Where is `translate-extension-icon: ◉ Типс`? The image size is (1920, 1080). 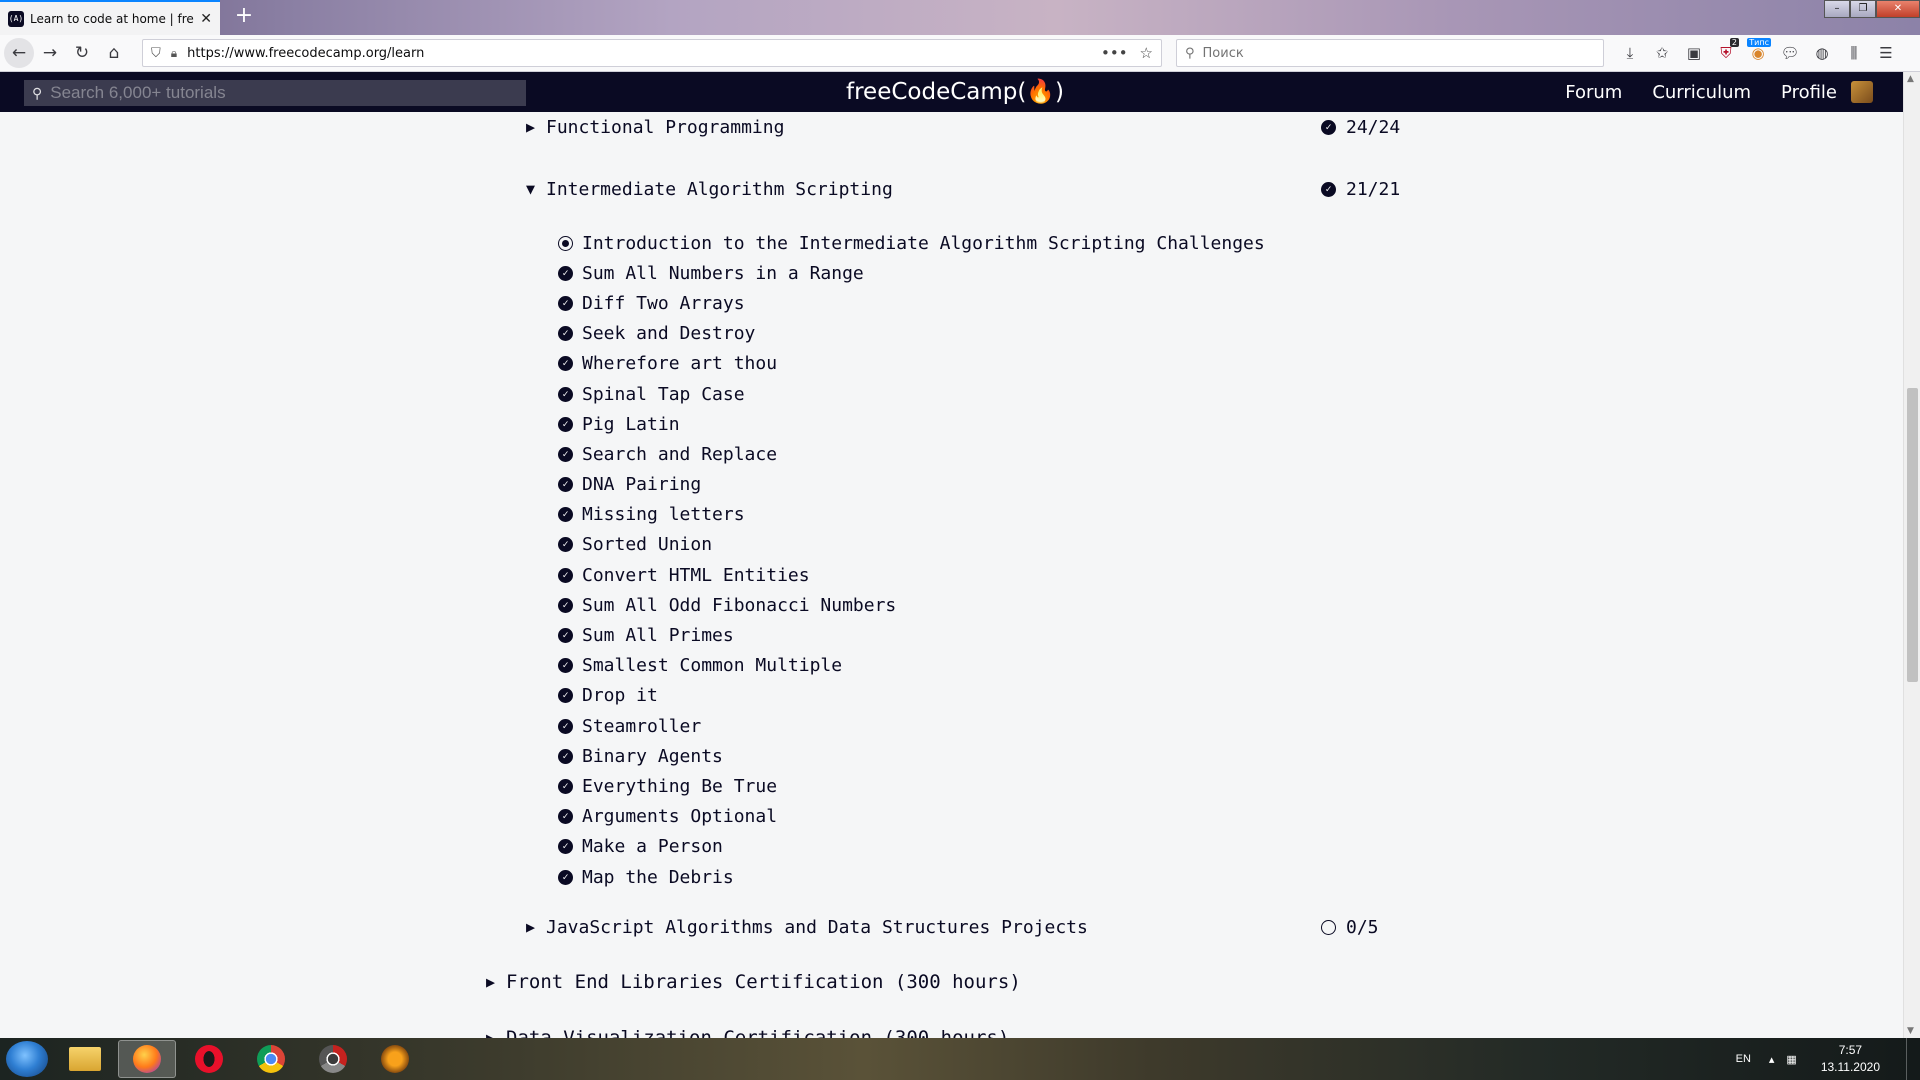
translate-extension-icon: ◉ Типс is located at coordinates (1758, 53).